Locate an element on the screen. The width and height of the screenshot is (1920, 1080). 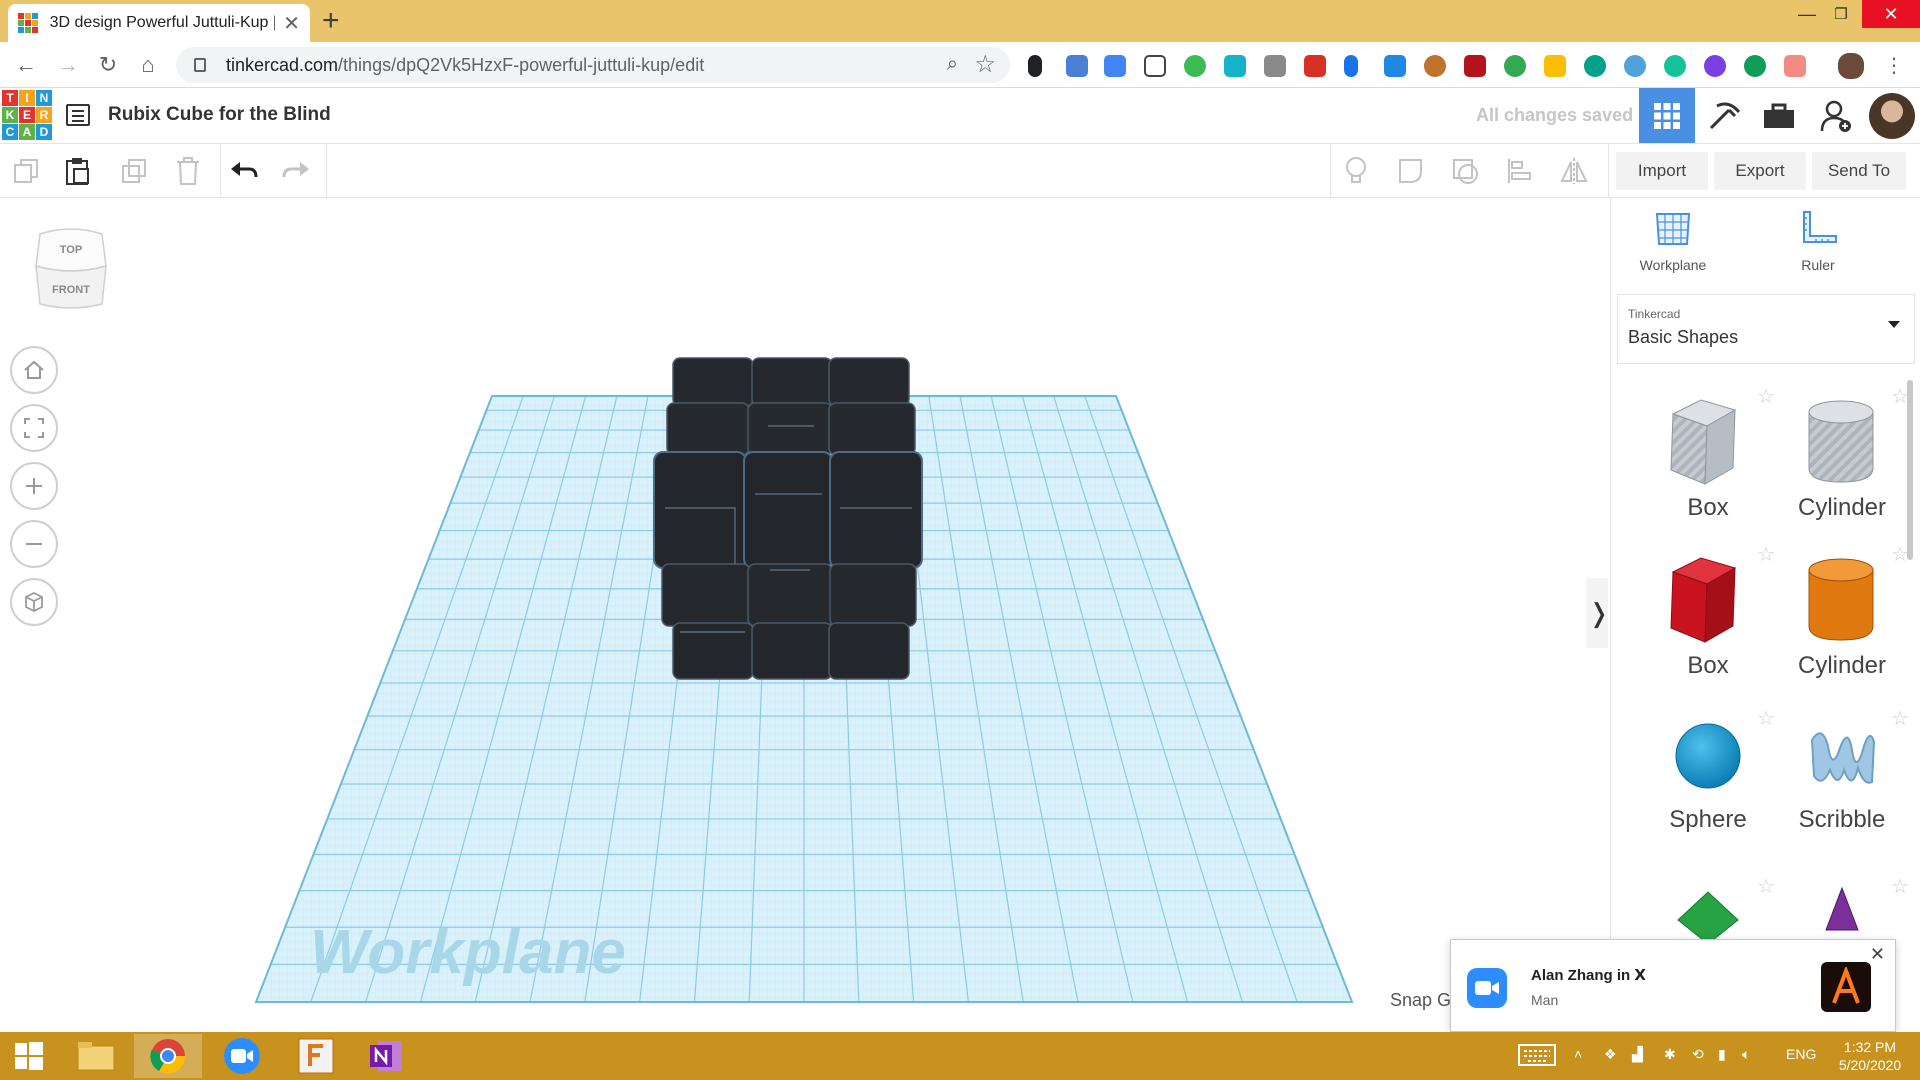
chrome-taskbar-button is located at coordinates (168, 1056).